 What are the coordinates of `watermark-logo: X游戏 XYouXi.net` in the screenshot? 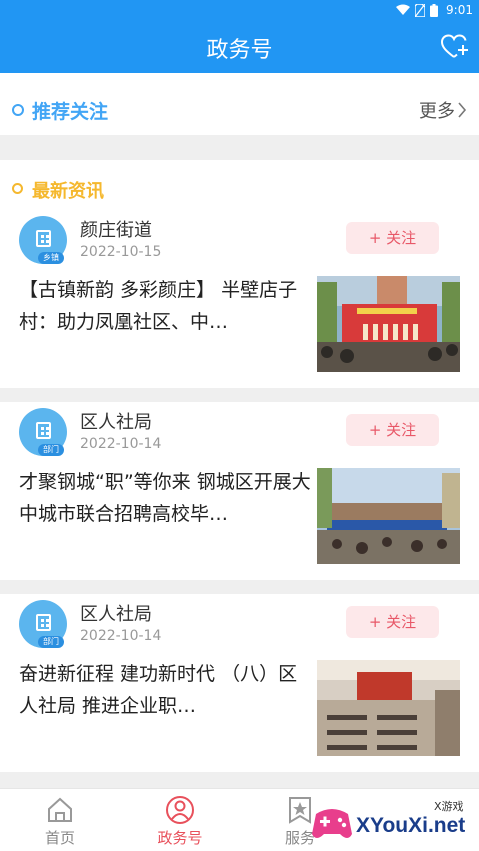 It's located at (392, 824).